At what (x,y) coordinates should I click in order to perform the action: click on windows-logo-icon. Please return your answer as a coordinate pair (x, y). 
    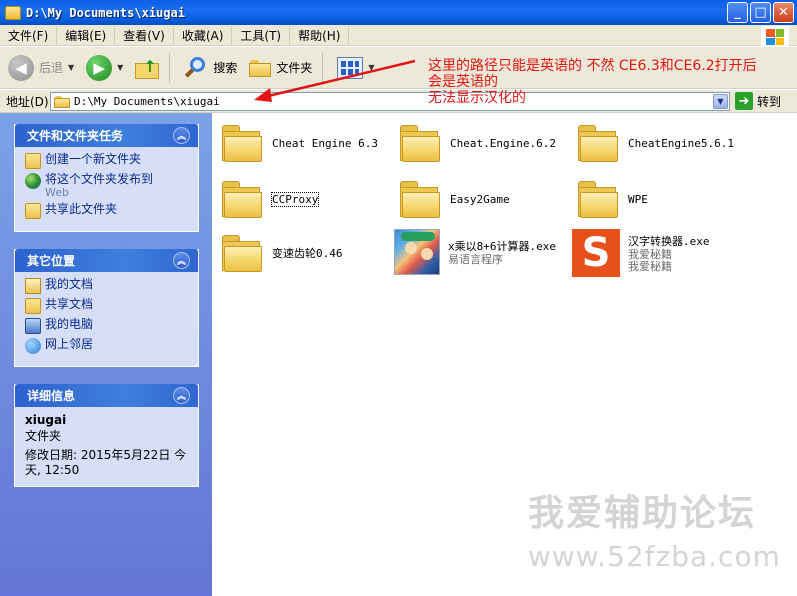
    Looking at the image, I should click on (775, 37).